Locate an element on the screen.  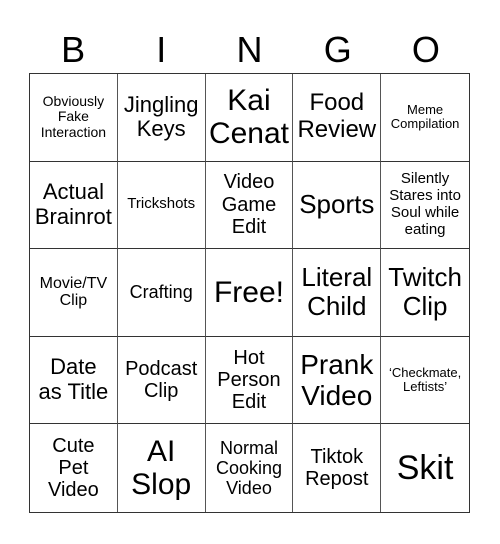
cell-label: Literal Child is located at coordinates (337, 292).